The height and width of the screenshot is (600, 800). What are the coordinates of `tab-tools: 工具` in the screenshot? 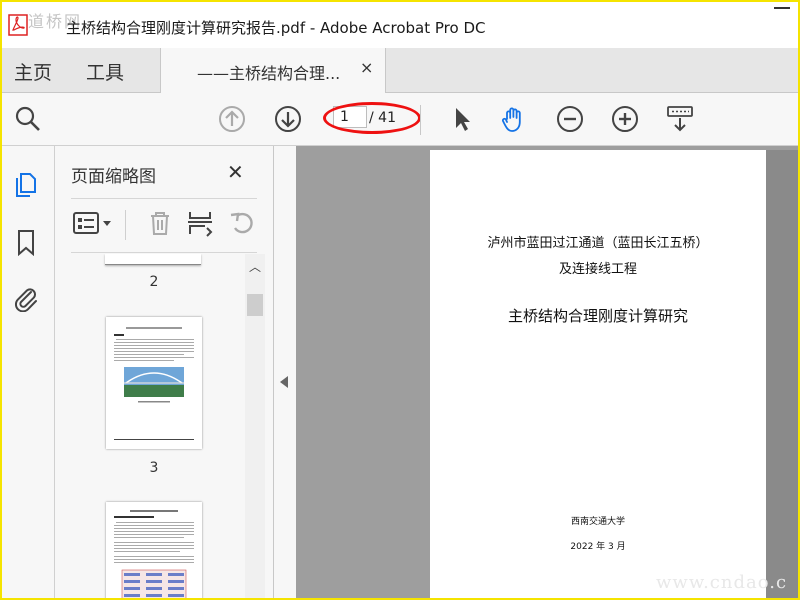 It's located at (105, 71).